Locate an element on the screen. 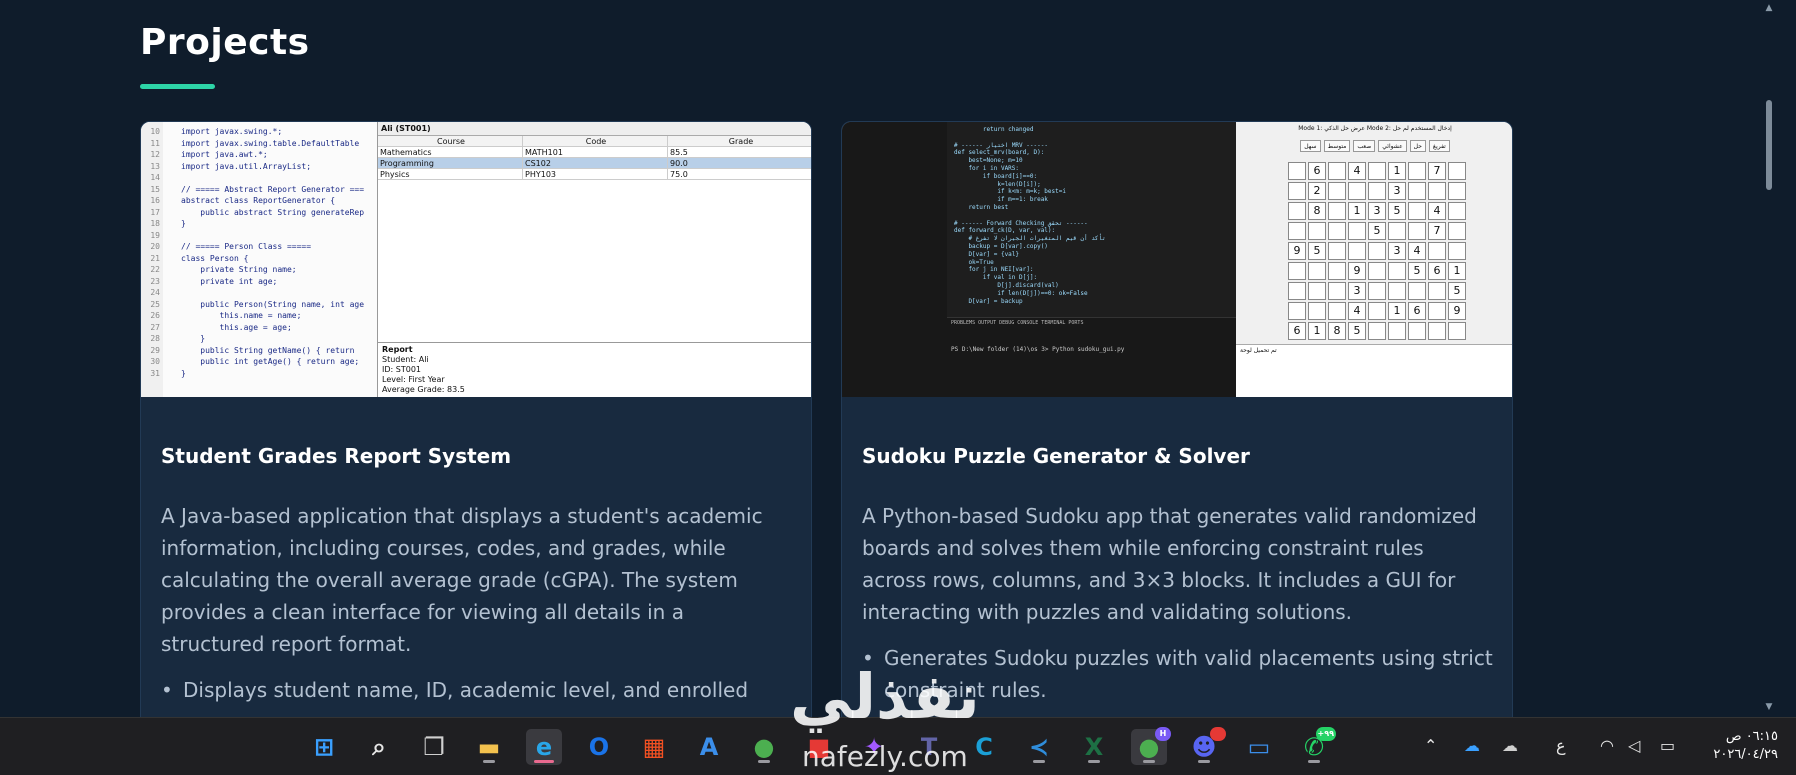  sudoku-cell: 5 is located at coordinates (1317, 251).